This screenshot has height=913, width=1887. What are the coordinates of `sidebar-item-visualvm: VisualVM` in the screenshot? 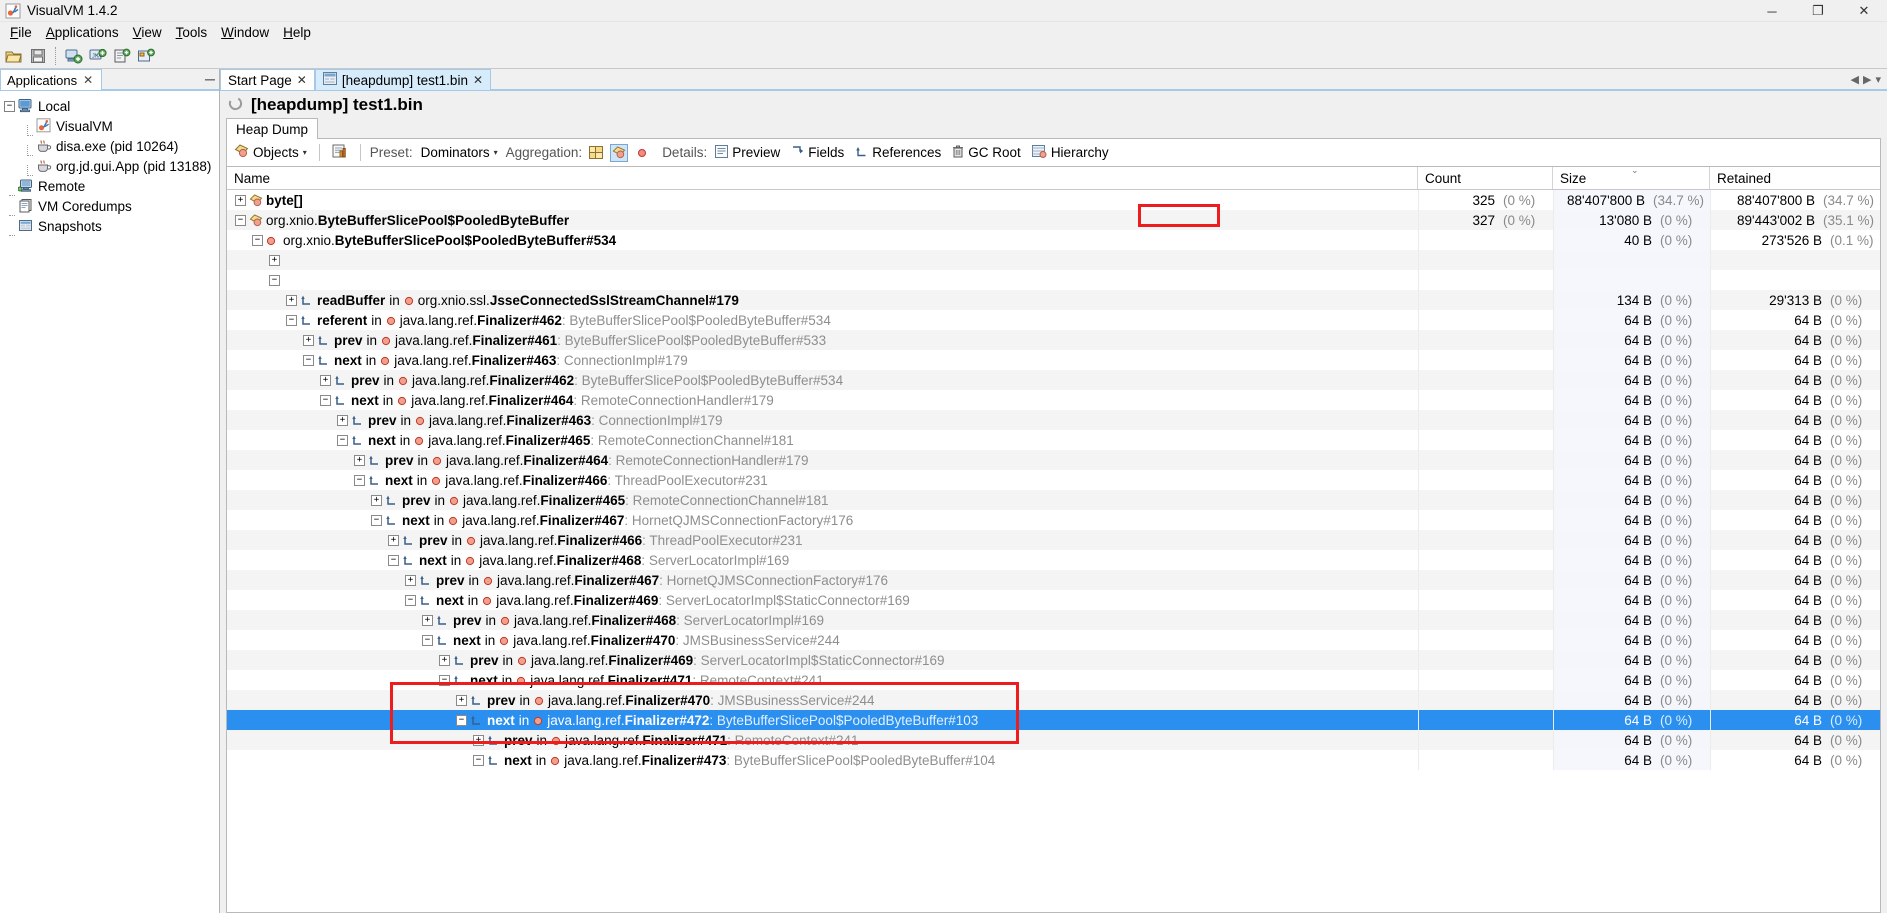 It's located at (109, 126).